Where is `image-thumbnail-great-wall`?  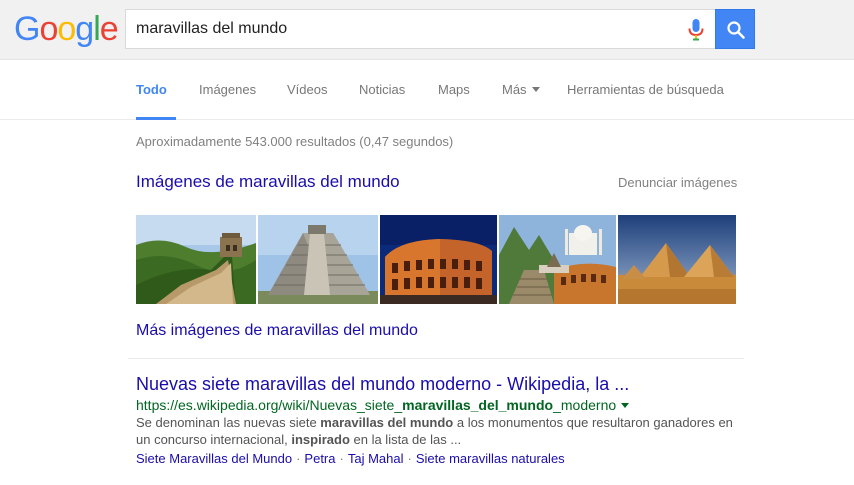 image-thumbnail-great-wall is located at coordinates (196, 259).